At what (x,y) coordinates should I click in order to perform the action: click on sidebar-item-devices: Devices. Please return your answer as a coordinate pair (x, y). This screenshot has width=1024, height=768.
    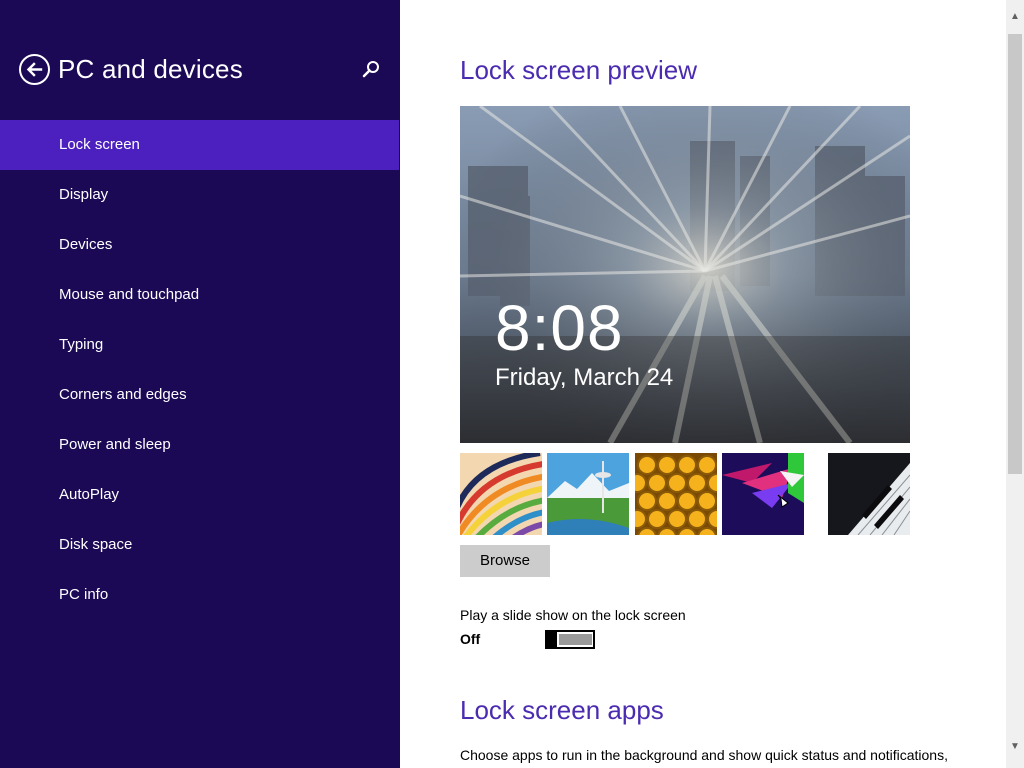
    Looking at the image, I should click on (199, 245).